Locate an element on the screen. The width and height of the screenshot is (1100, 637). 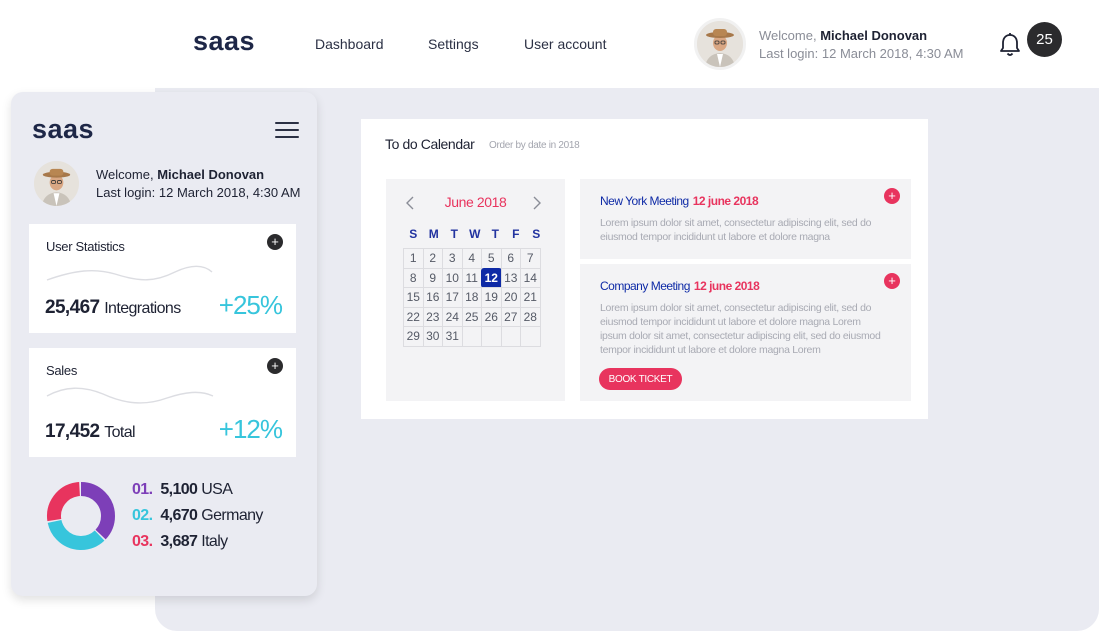
calendar-day: 26 is located at coordinates (491, 316).